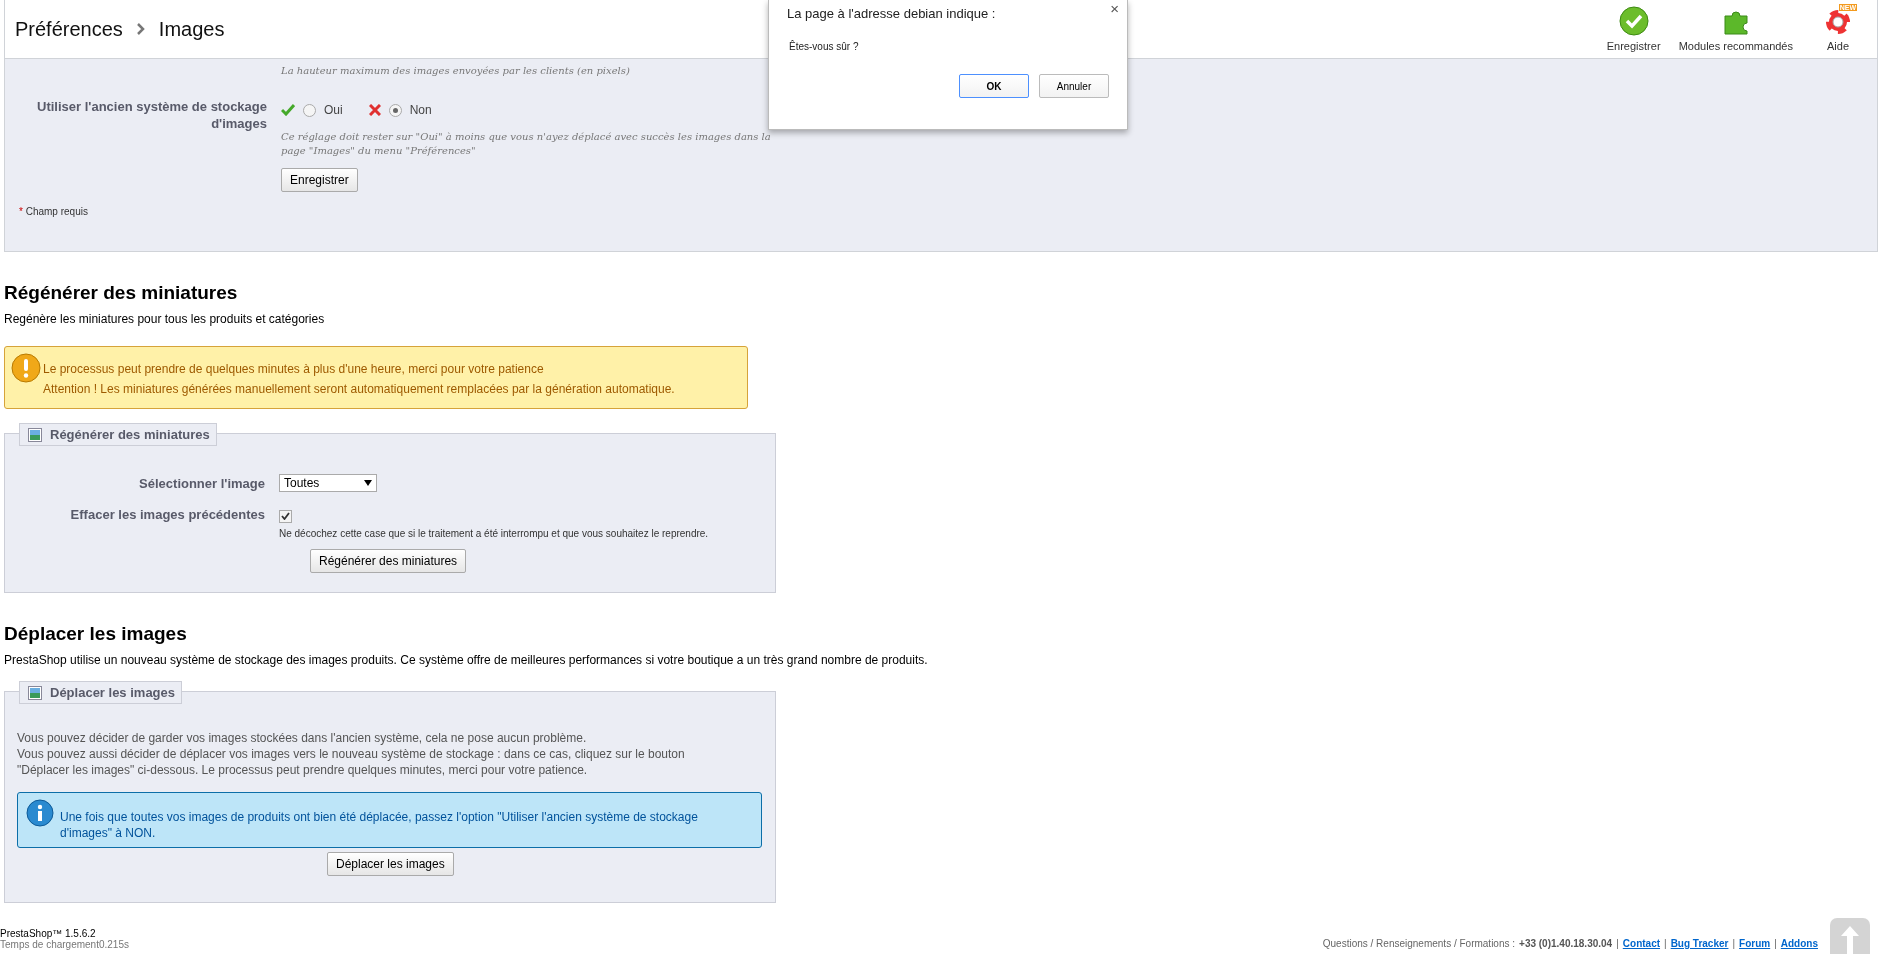 This screenshot has height=954, width=1894. I want to click on field-label: Sélectionner l'image, so click(202, 483).